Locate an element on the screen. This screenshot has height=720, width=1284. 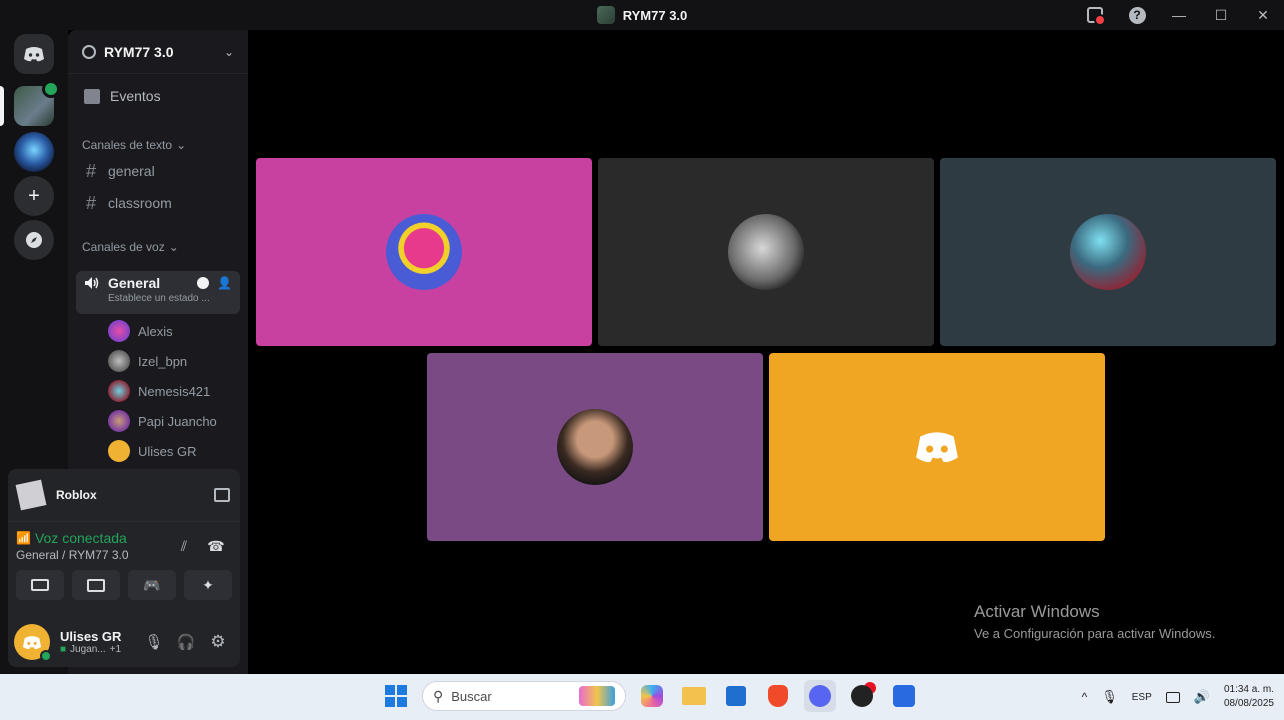
explore-button is located at coordinates (34, 240).